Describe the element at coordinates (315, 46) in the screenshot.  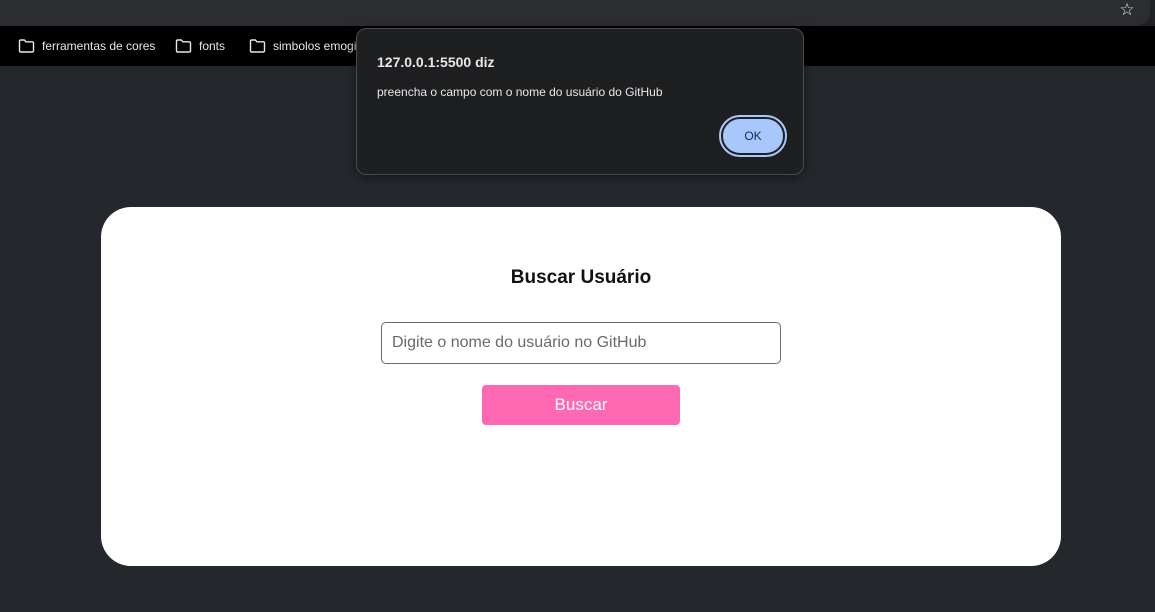
I see `bookmark-label: simbolos emogi` at that location.